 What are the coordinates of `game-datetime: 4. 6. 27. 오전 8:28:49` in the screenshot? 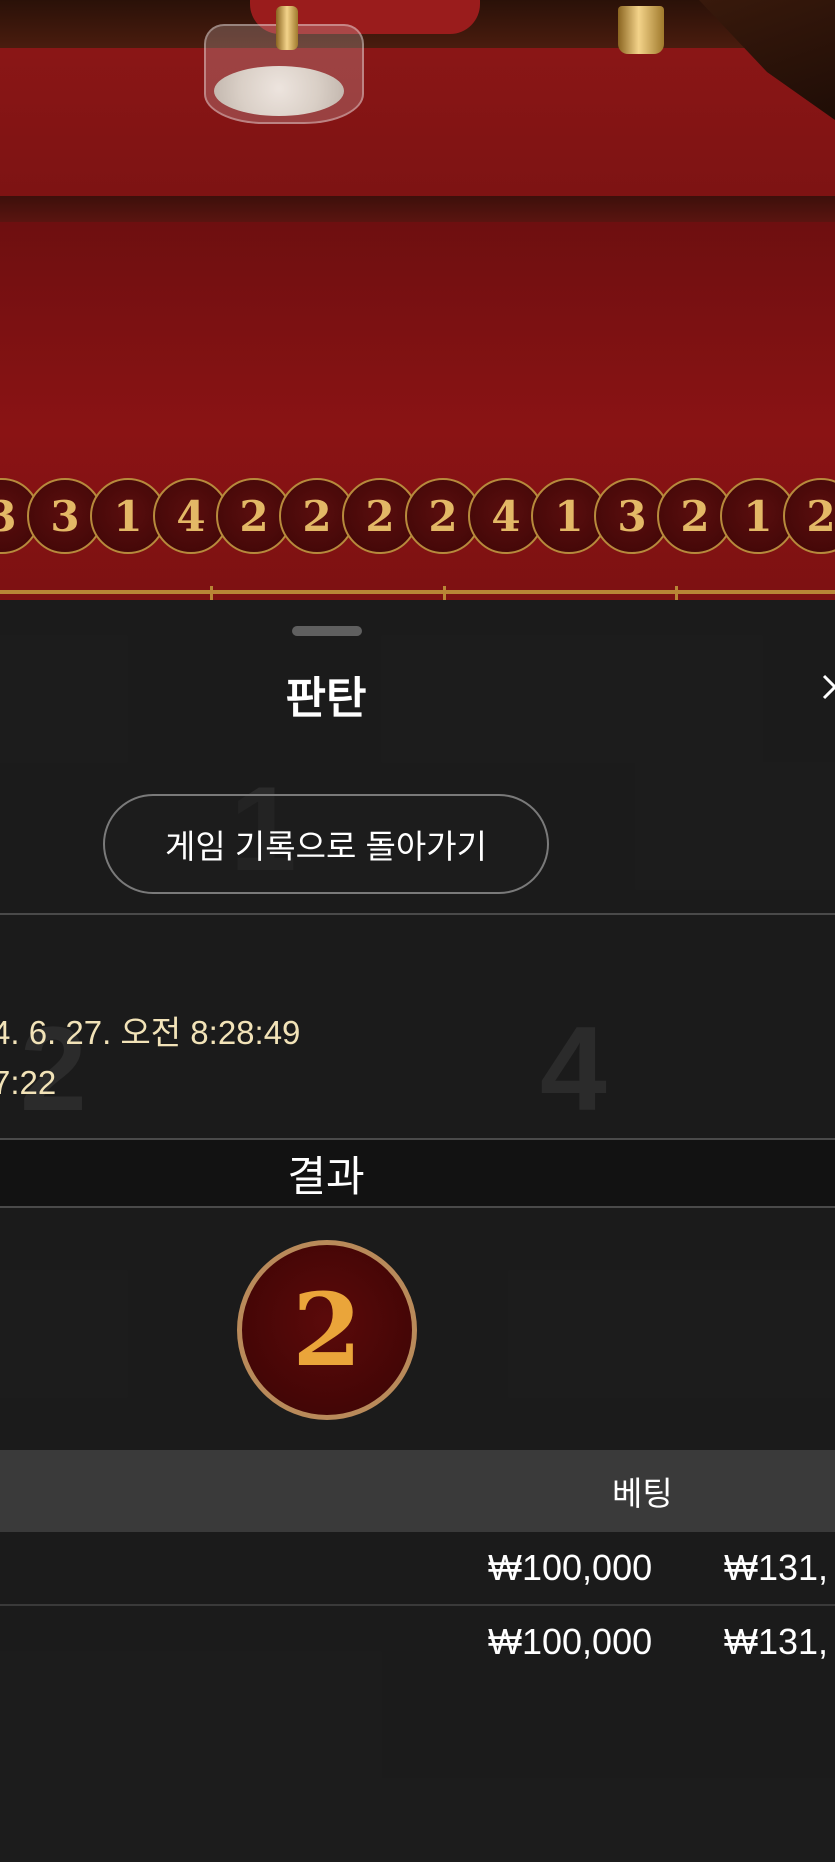 It's located at (150, 1032).